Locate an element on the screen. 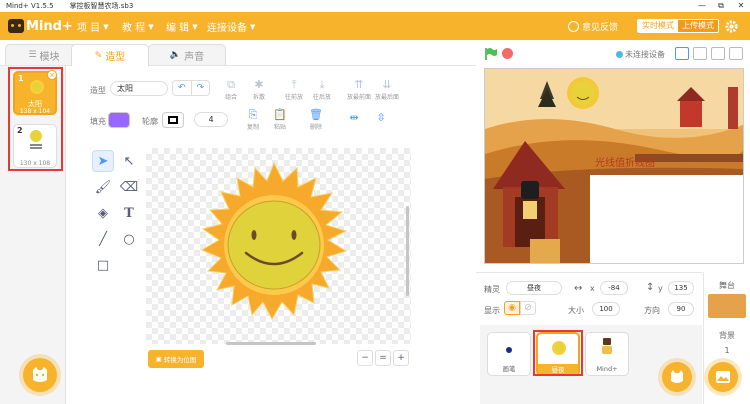 Image resolution: width=750 pixels, height=404 pixels. front-button: ⇈ 放最前面 is located at coordinates (359, 89).